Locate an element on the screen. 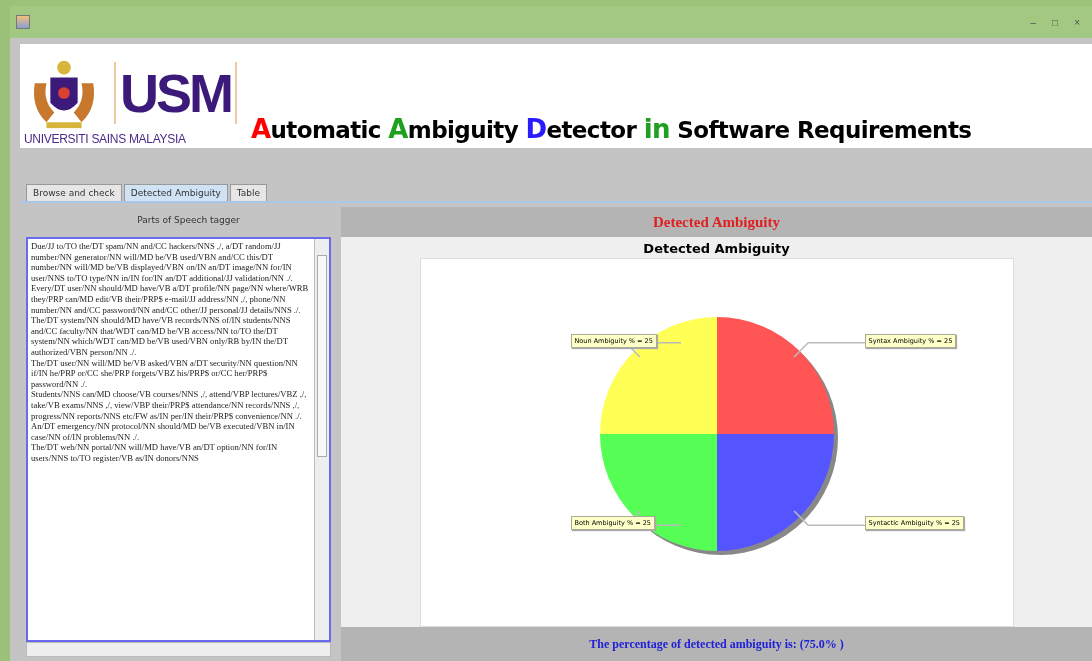 This screenshot has width=1092, height=661. chart-title: Detected Ambiguity is located at coordinates (716, 249).